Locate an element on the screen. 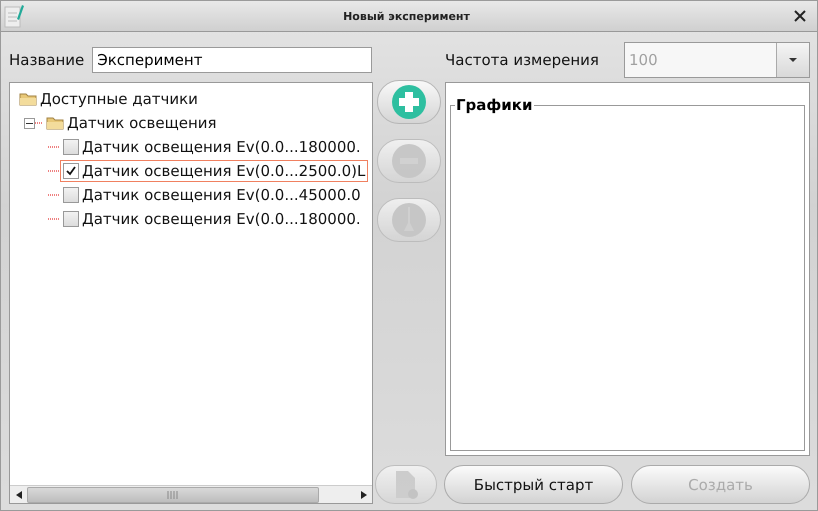 The height and width of the screenshot is (511, 818). name-label: Название is located at coordinates (46, 60).